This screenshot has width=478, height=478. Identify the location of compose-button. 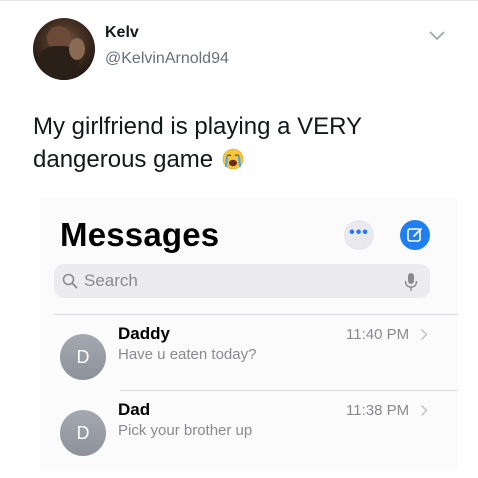
(415, 235).